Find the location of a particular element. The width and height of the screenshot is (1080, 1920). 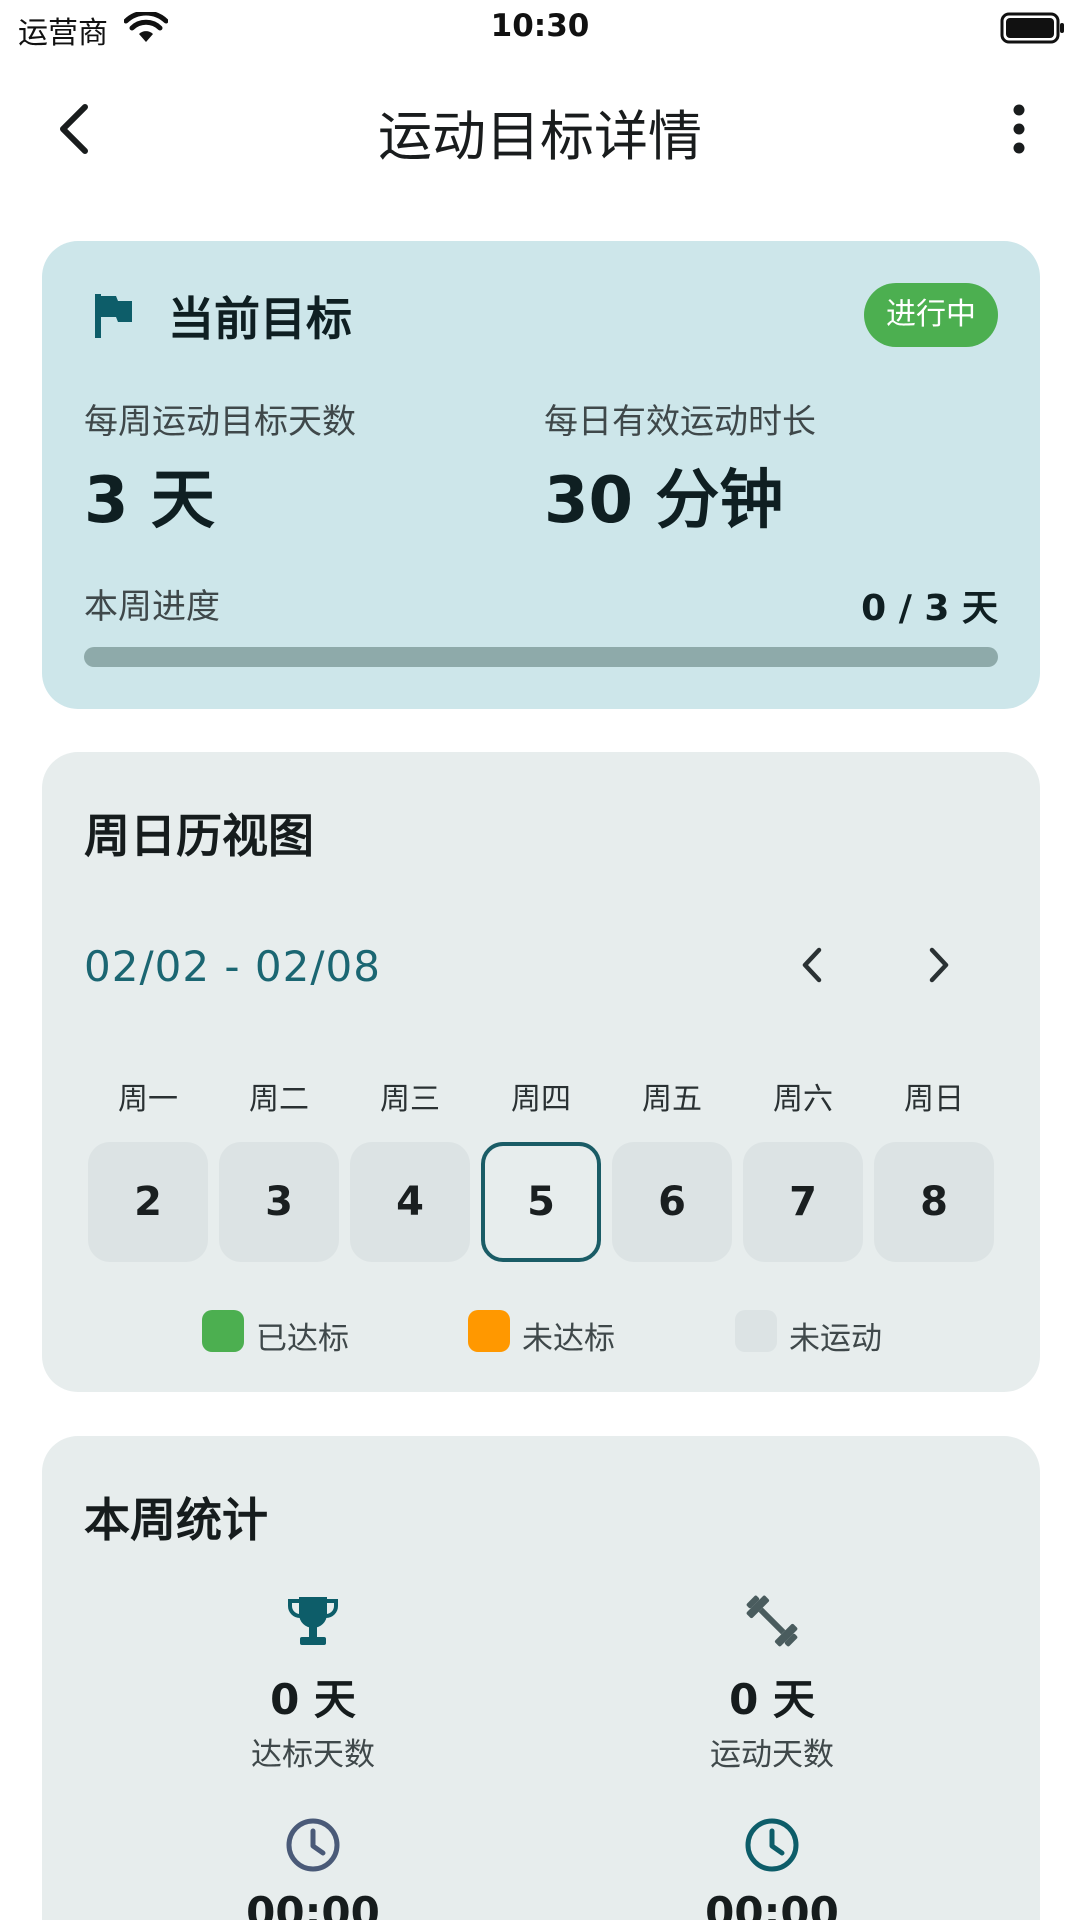

flag-icon is located at coordinates (114, 318).